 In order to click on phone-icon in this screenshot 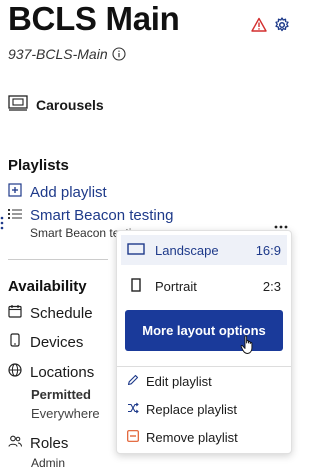, I will do `click(15, 342)`.